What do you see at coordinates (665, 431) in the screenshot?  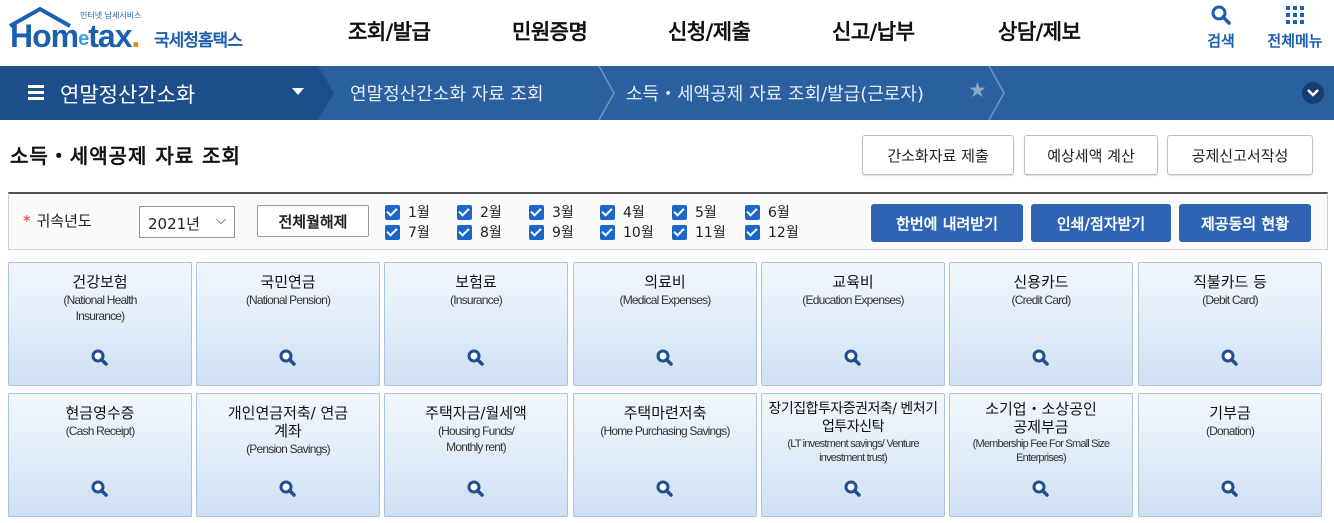 I see `card-subtitle: (Home Purchasing Savings)` at bounding box center [665, 431].